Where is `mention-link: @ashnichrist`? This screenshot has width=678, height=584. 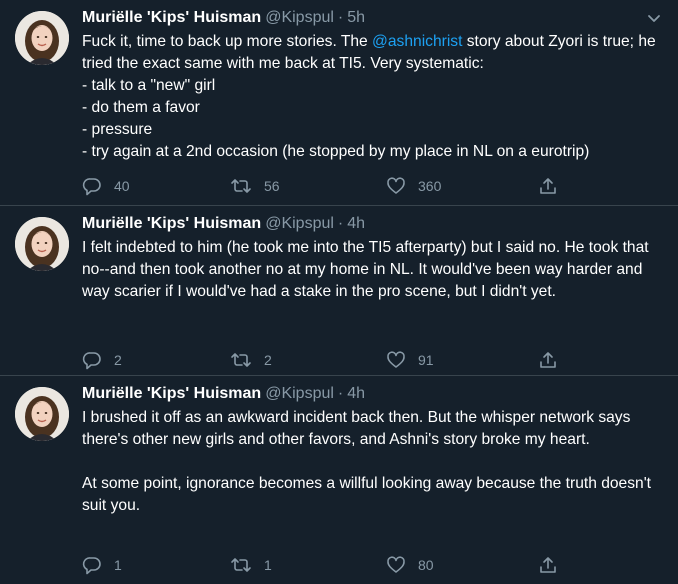 mention-link: @ashnichrist is located at coordinates (417, 41).